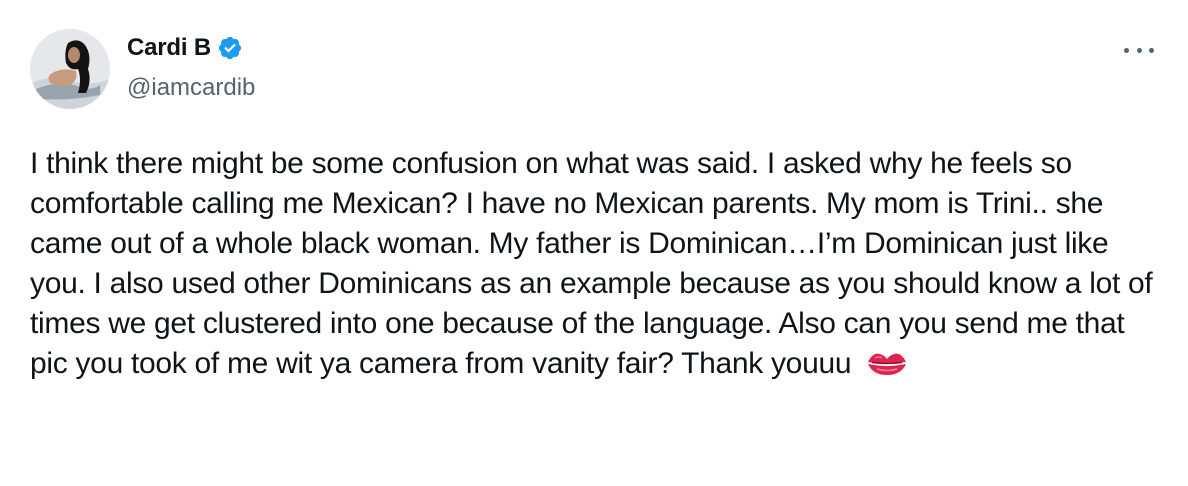 The height and width of the screenshot is (486, 1188). Describe the element at coordinates (169, 48) in the screenshot. I see `author-name: Cardi B` at that location.